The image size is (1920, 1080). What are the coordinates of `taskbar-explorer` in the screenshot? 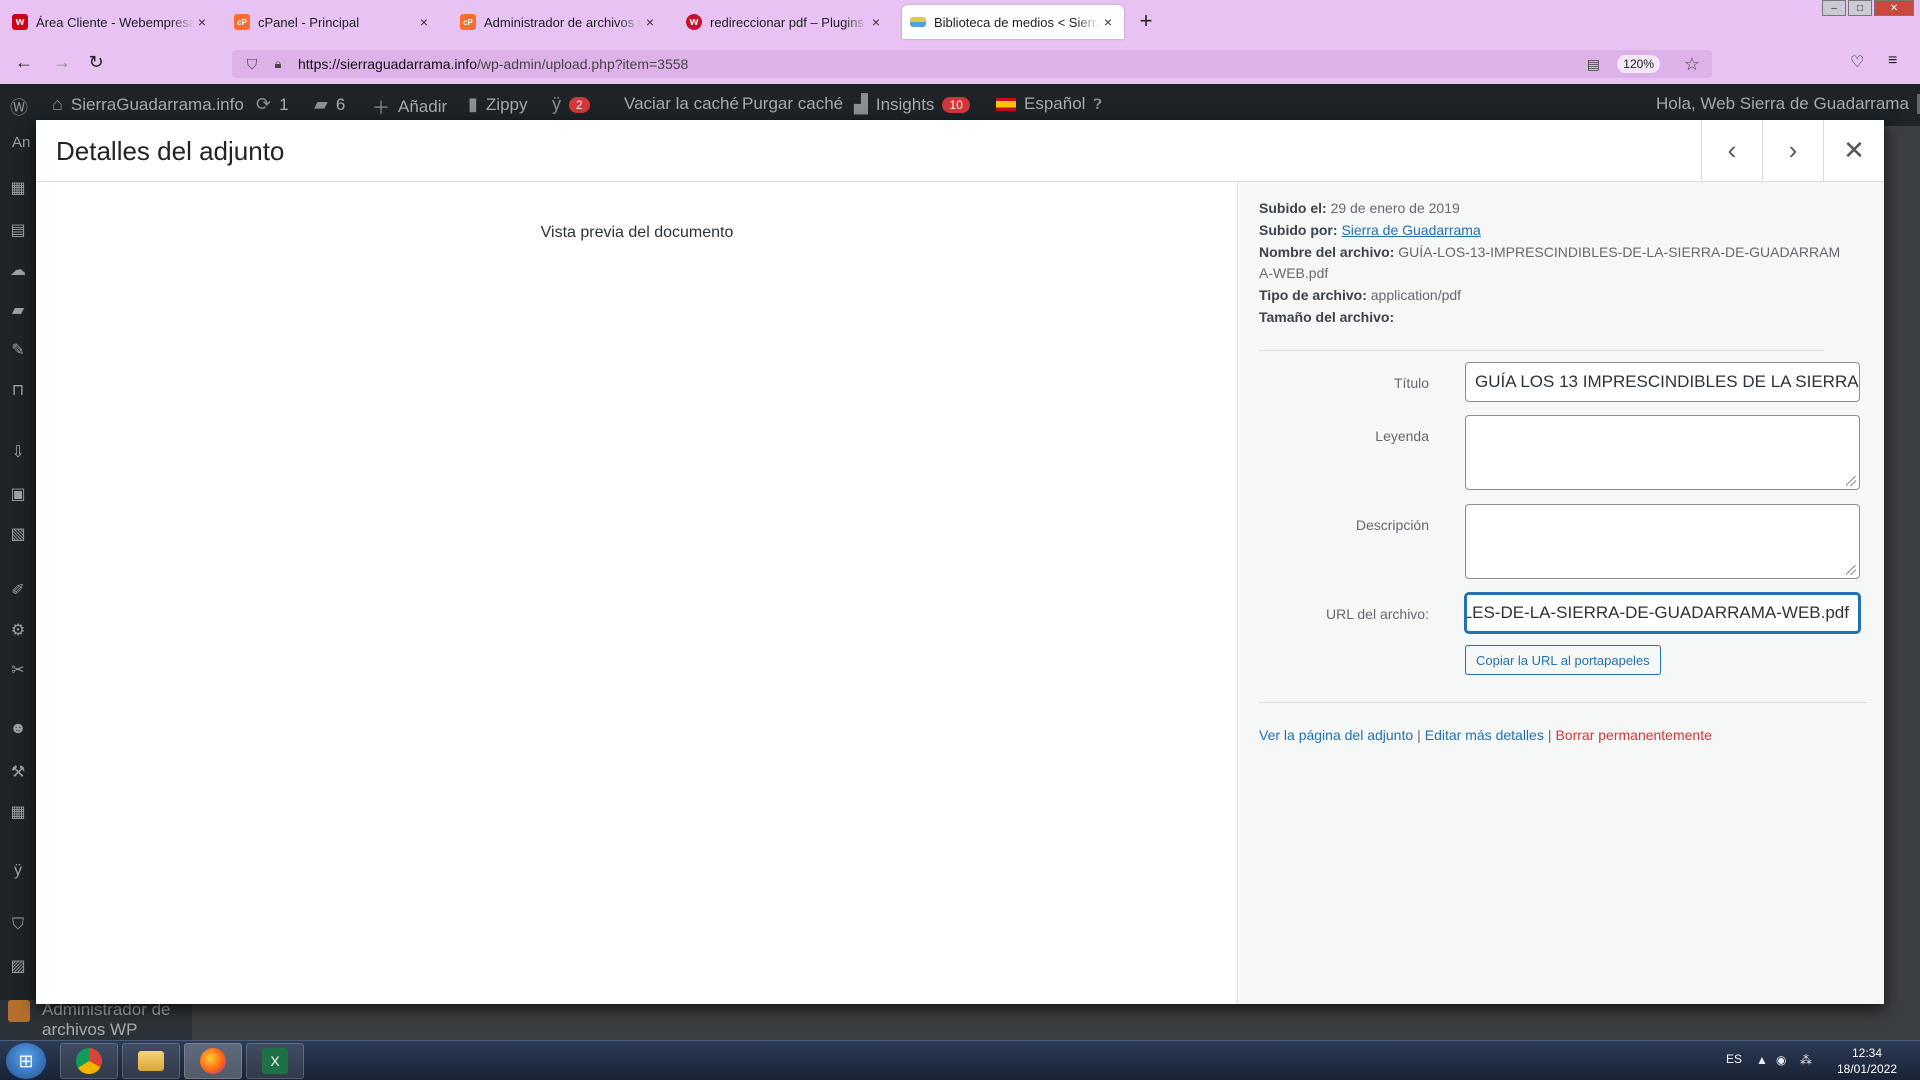 It's located at (151, 1061).